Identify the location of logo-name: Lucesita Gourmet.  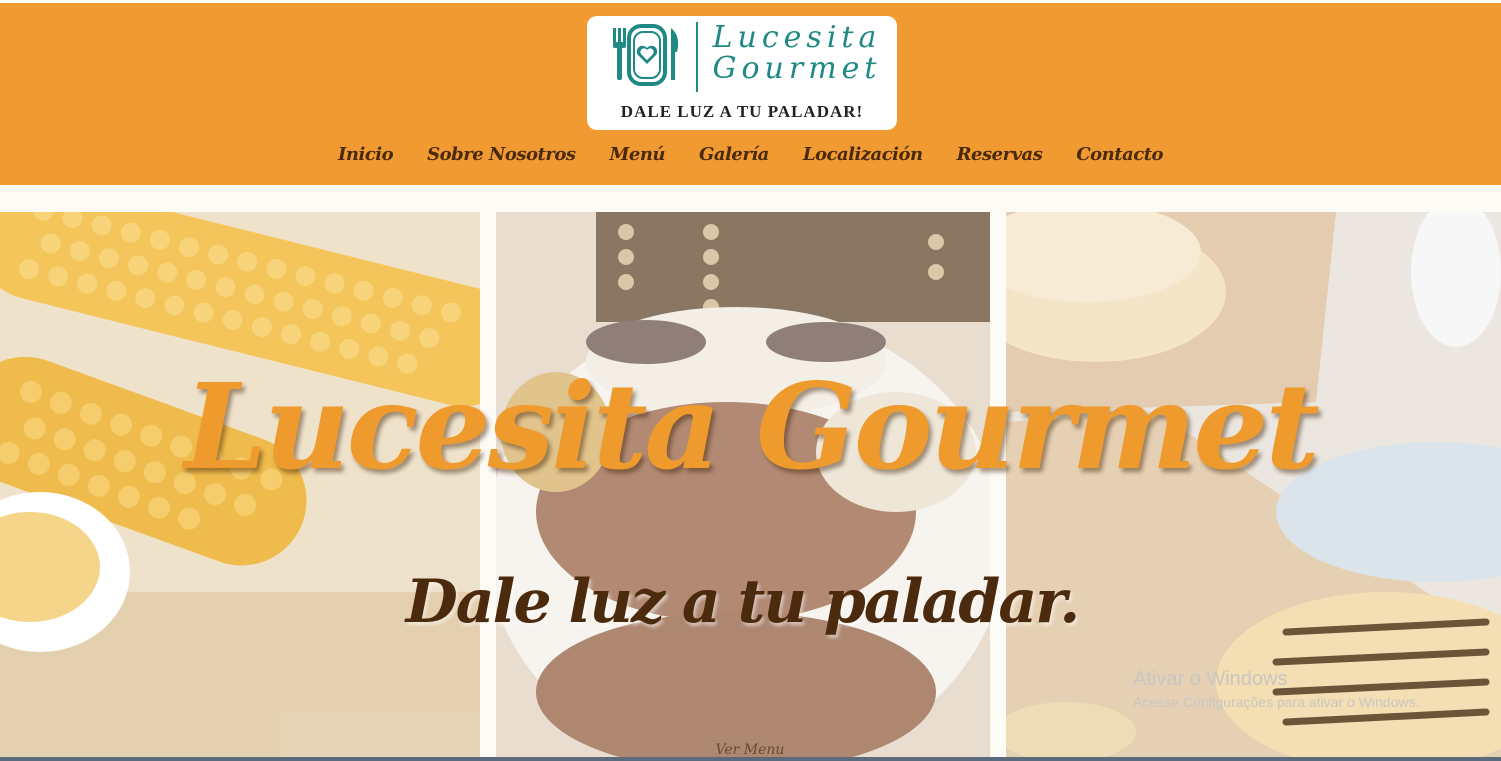
(797, 53).